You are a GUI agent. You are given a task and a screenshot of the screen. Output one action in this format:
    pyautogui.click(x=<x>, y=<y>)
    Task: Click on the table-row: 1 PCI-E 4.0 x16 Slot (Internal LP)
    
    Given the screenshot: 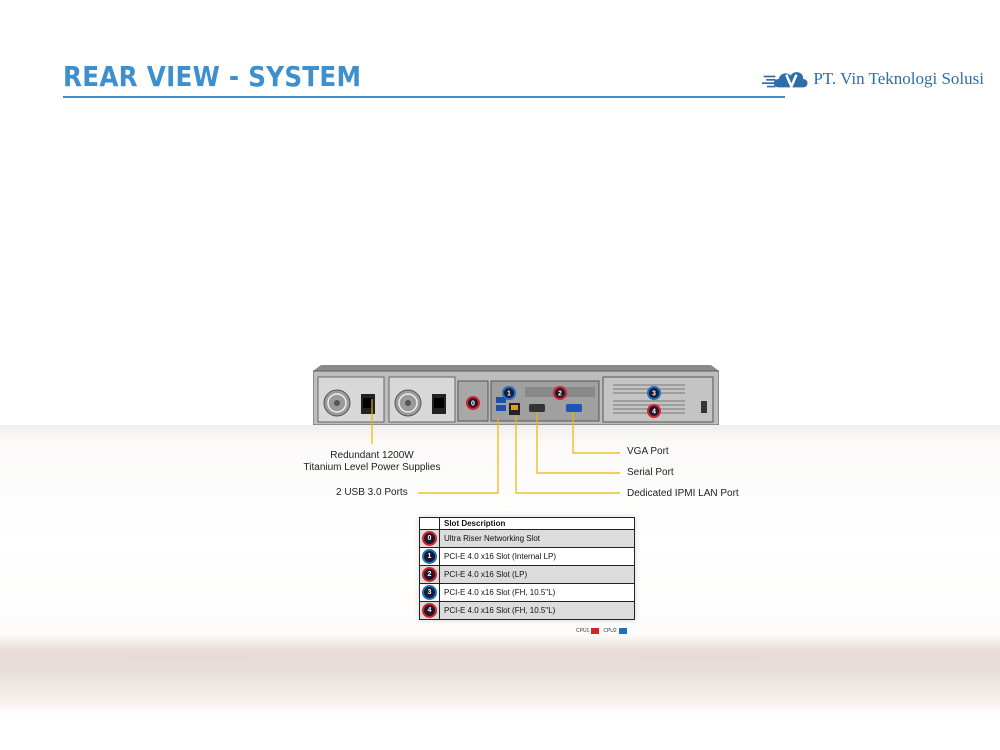 What is the action you would take?
    pyautogui.click(x=527, y=556)
    